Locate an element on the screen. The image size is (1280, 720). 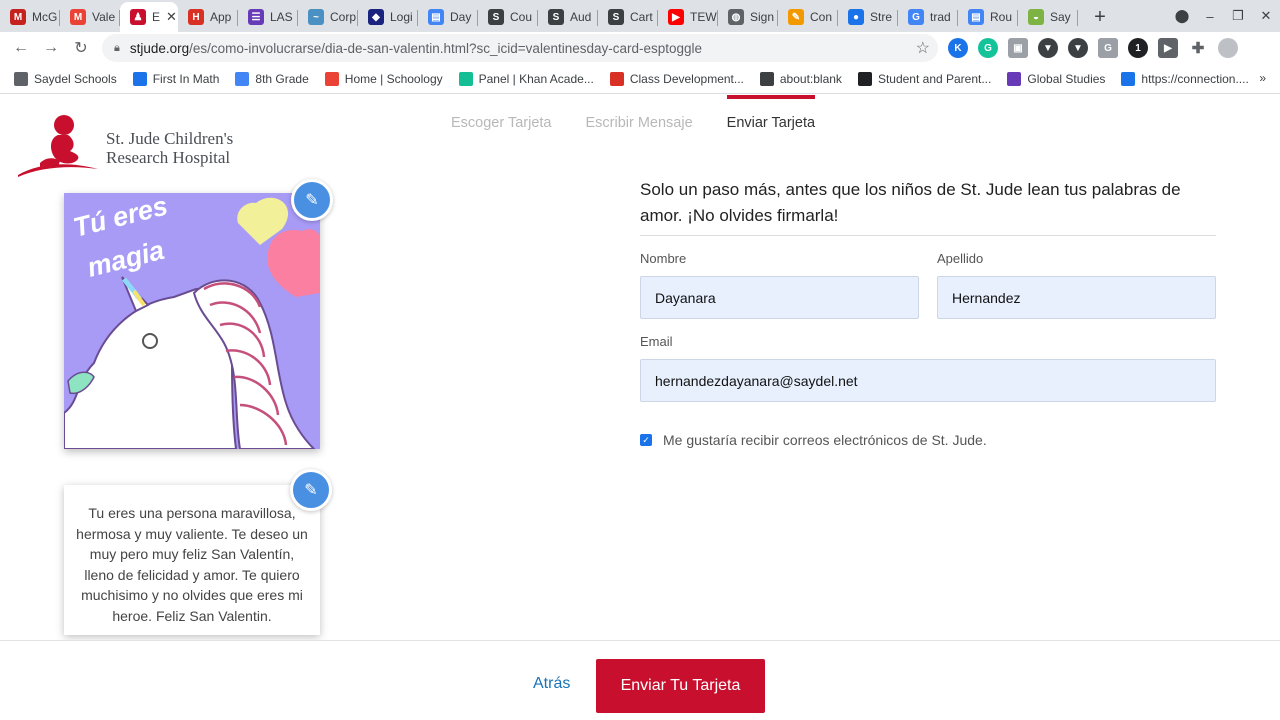
browser-tab: Gtrad is located at coordinates (928, 17).